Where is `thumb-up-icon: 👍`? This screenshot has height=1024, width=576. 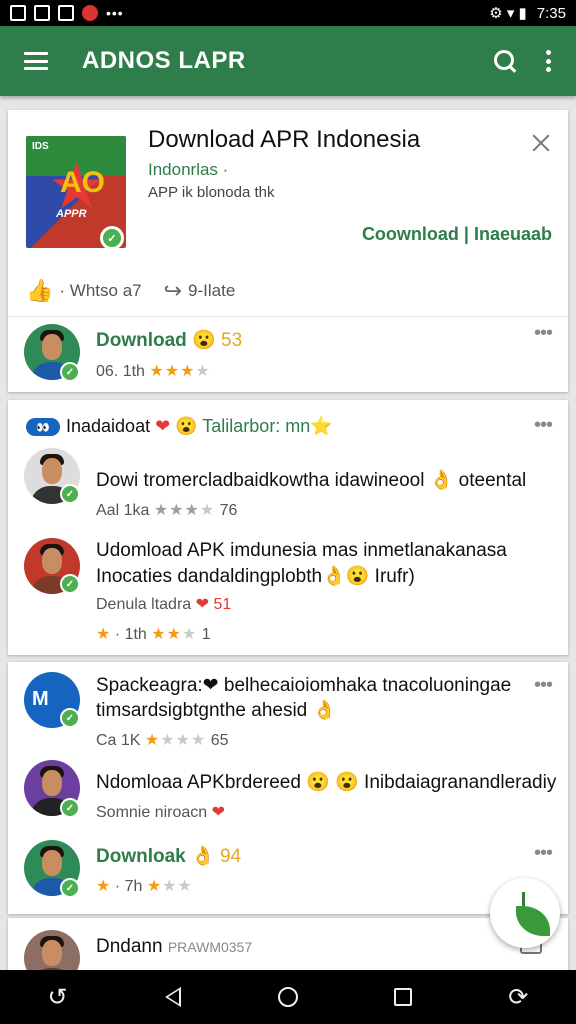
thumb-up-icon: 👍 is located at coordinates (40, 290).